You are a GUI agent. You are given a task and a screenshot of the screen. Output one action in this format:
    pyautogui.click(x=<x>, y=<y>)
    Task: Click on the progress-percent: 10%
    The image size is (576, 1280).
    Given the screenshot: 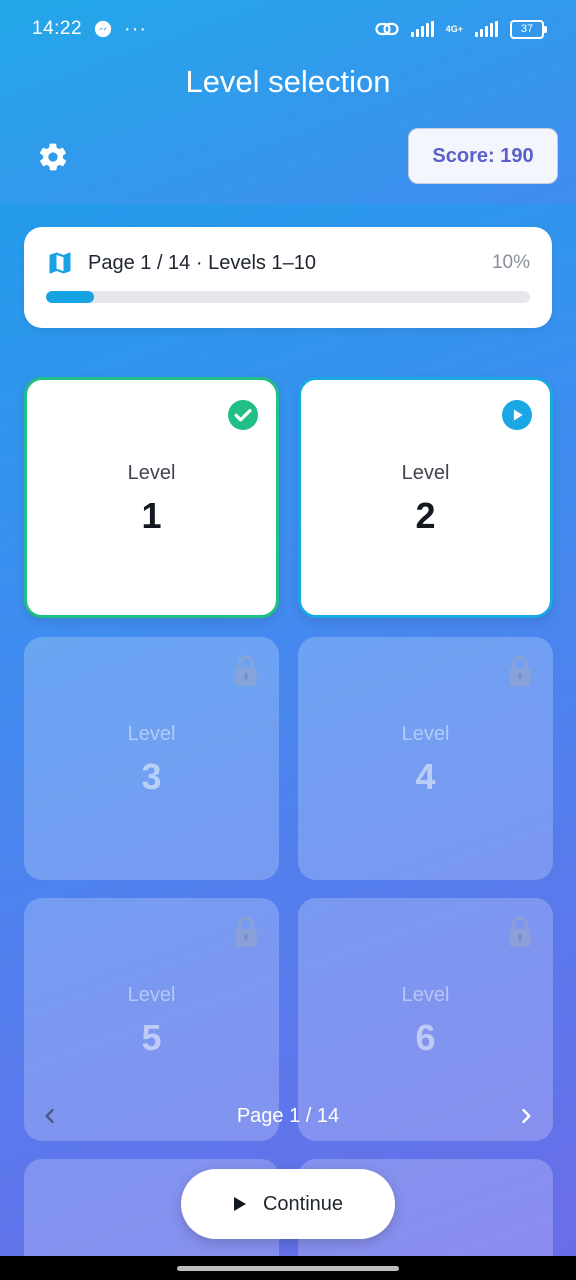 What is the action you would take?
    pyautogui.click(x=510, y=262)
    